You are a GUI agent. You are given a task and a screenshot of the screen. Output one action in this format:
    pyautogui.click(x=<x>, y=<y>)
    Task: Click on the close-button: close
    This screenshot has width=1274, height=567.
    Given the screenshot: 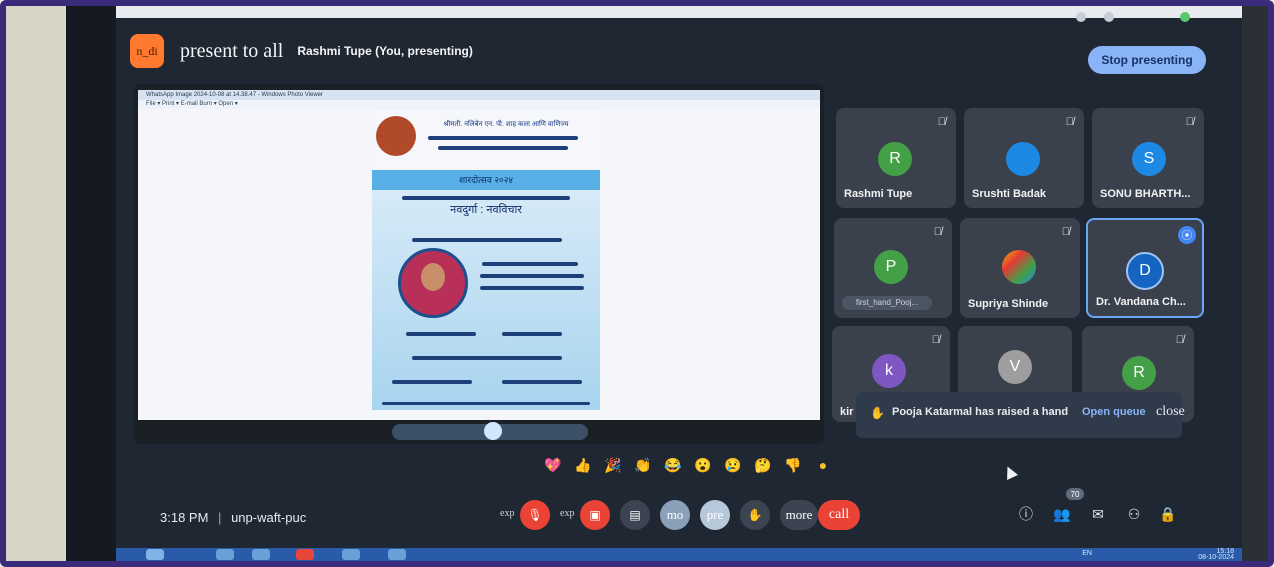 What is the action you would take?
    pyautogui.click(x=1170, y=412)
    